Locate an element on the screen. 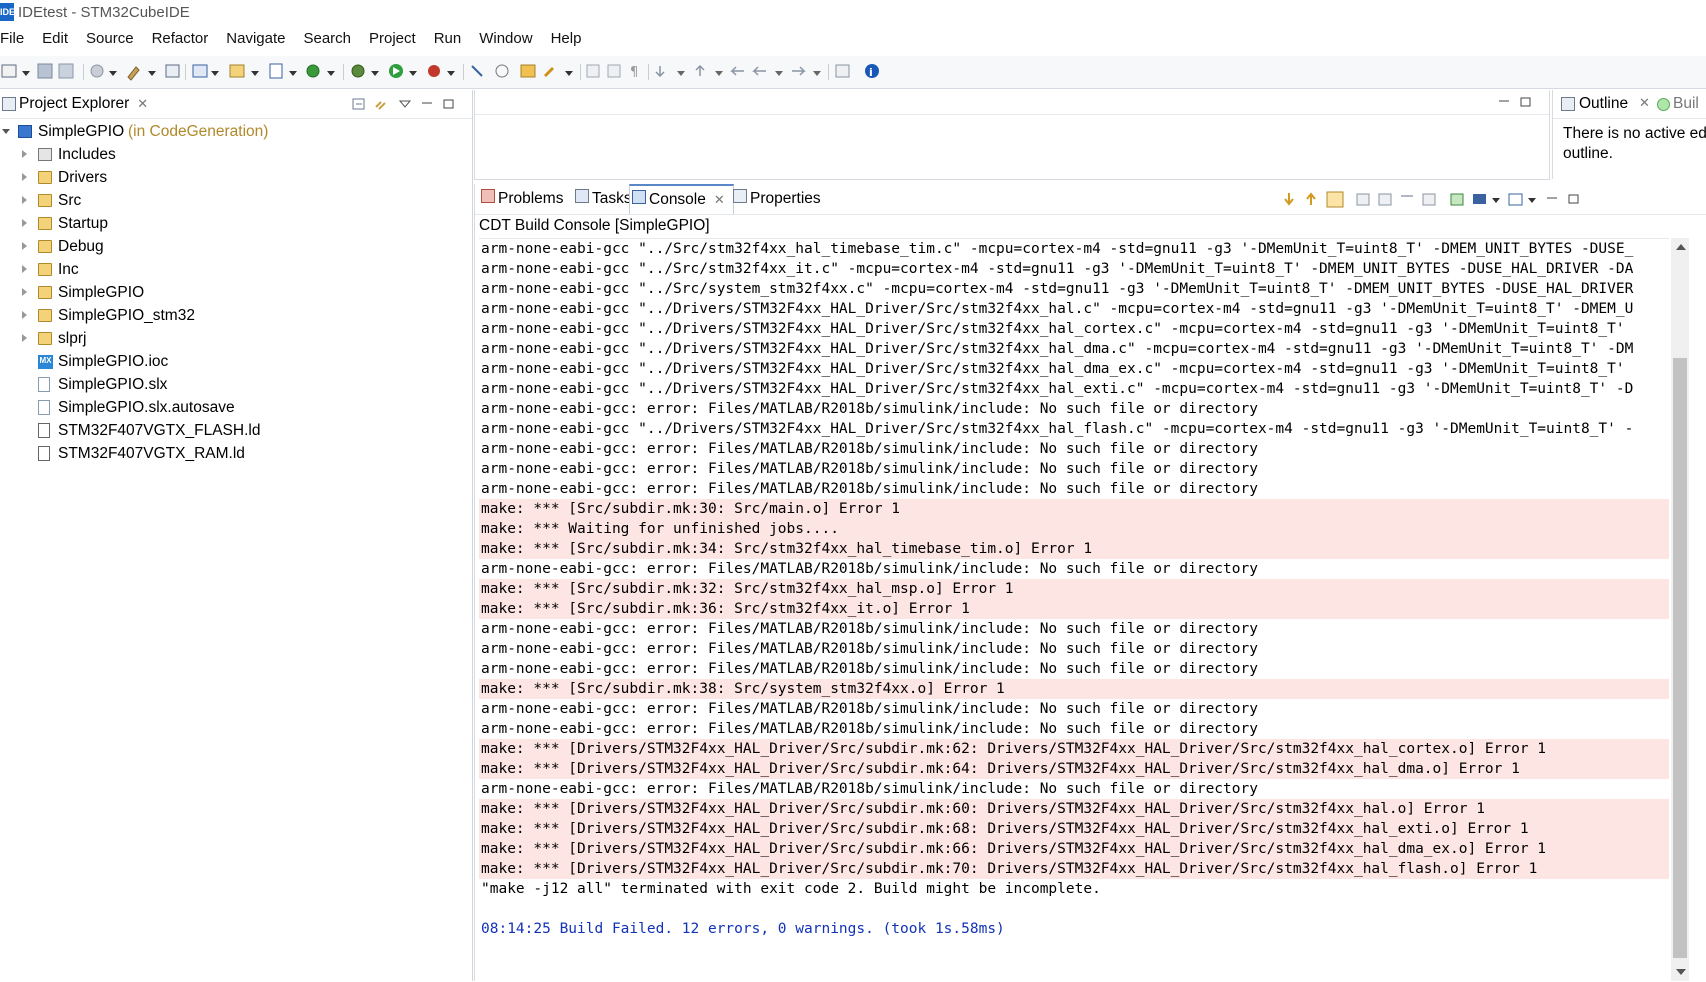 This screenshot has height=982, width=1706. tree-item: slprj is located at coordinates (236, 338).